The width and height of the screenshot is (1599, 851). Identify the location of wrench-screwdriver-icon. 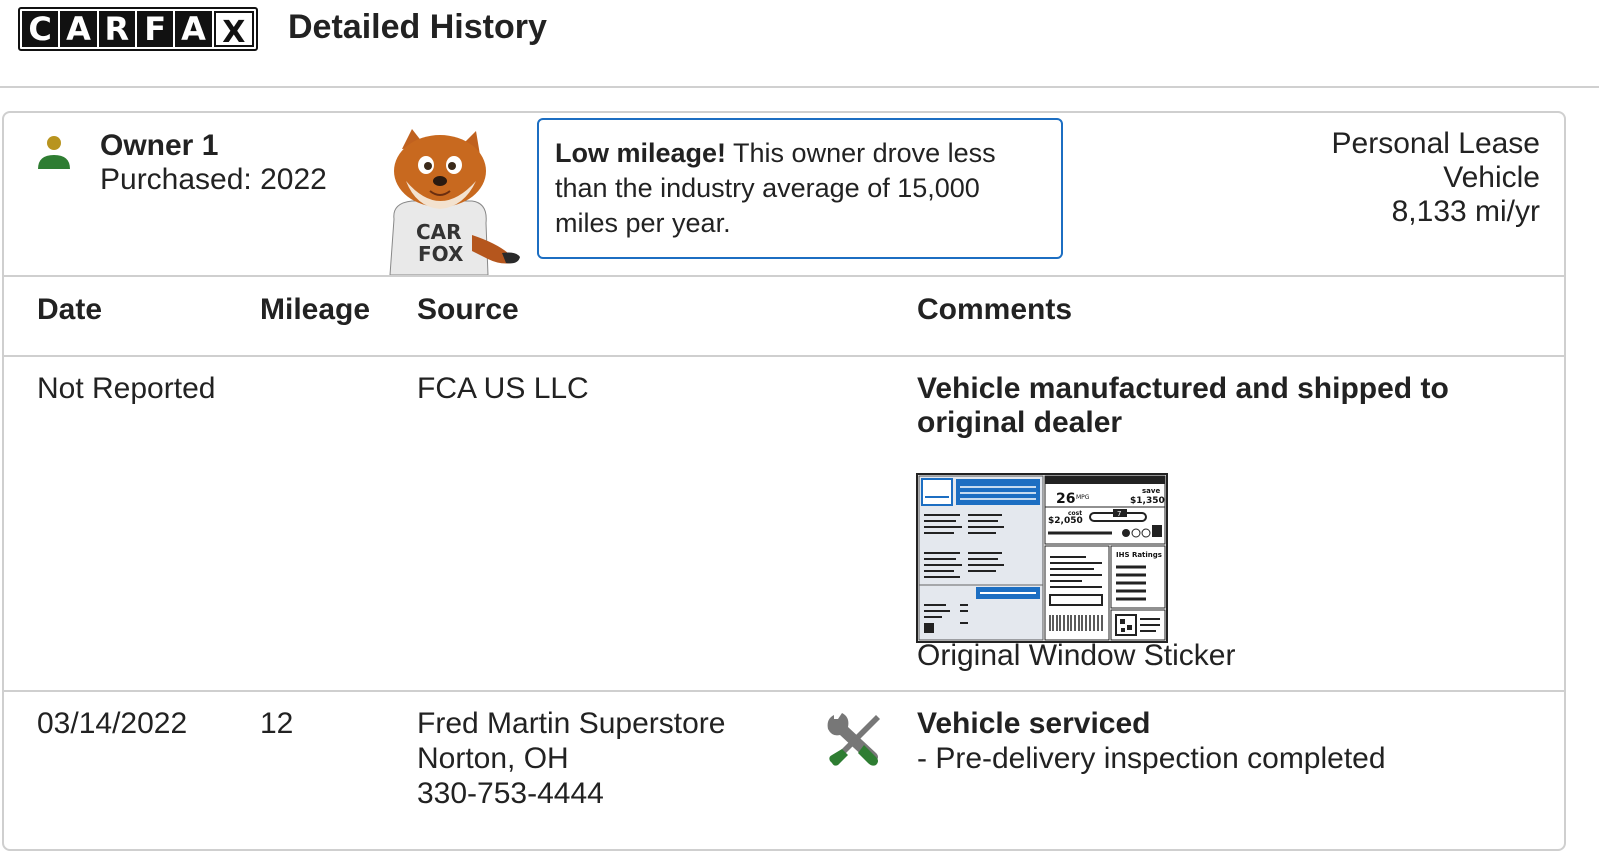
(853, 739).